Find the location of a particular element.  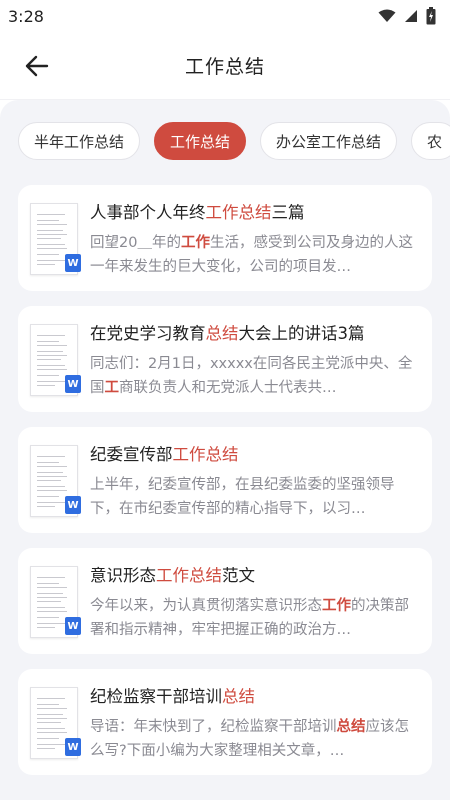

tab-label: 办公室工作总结 is located at coordinates (329, 141).